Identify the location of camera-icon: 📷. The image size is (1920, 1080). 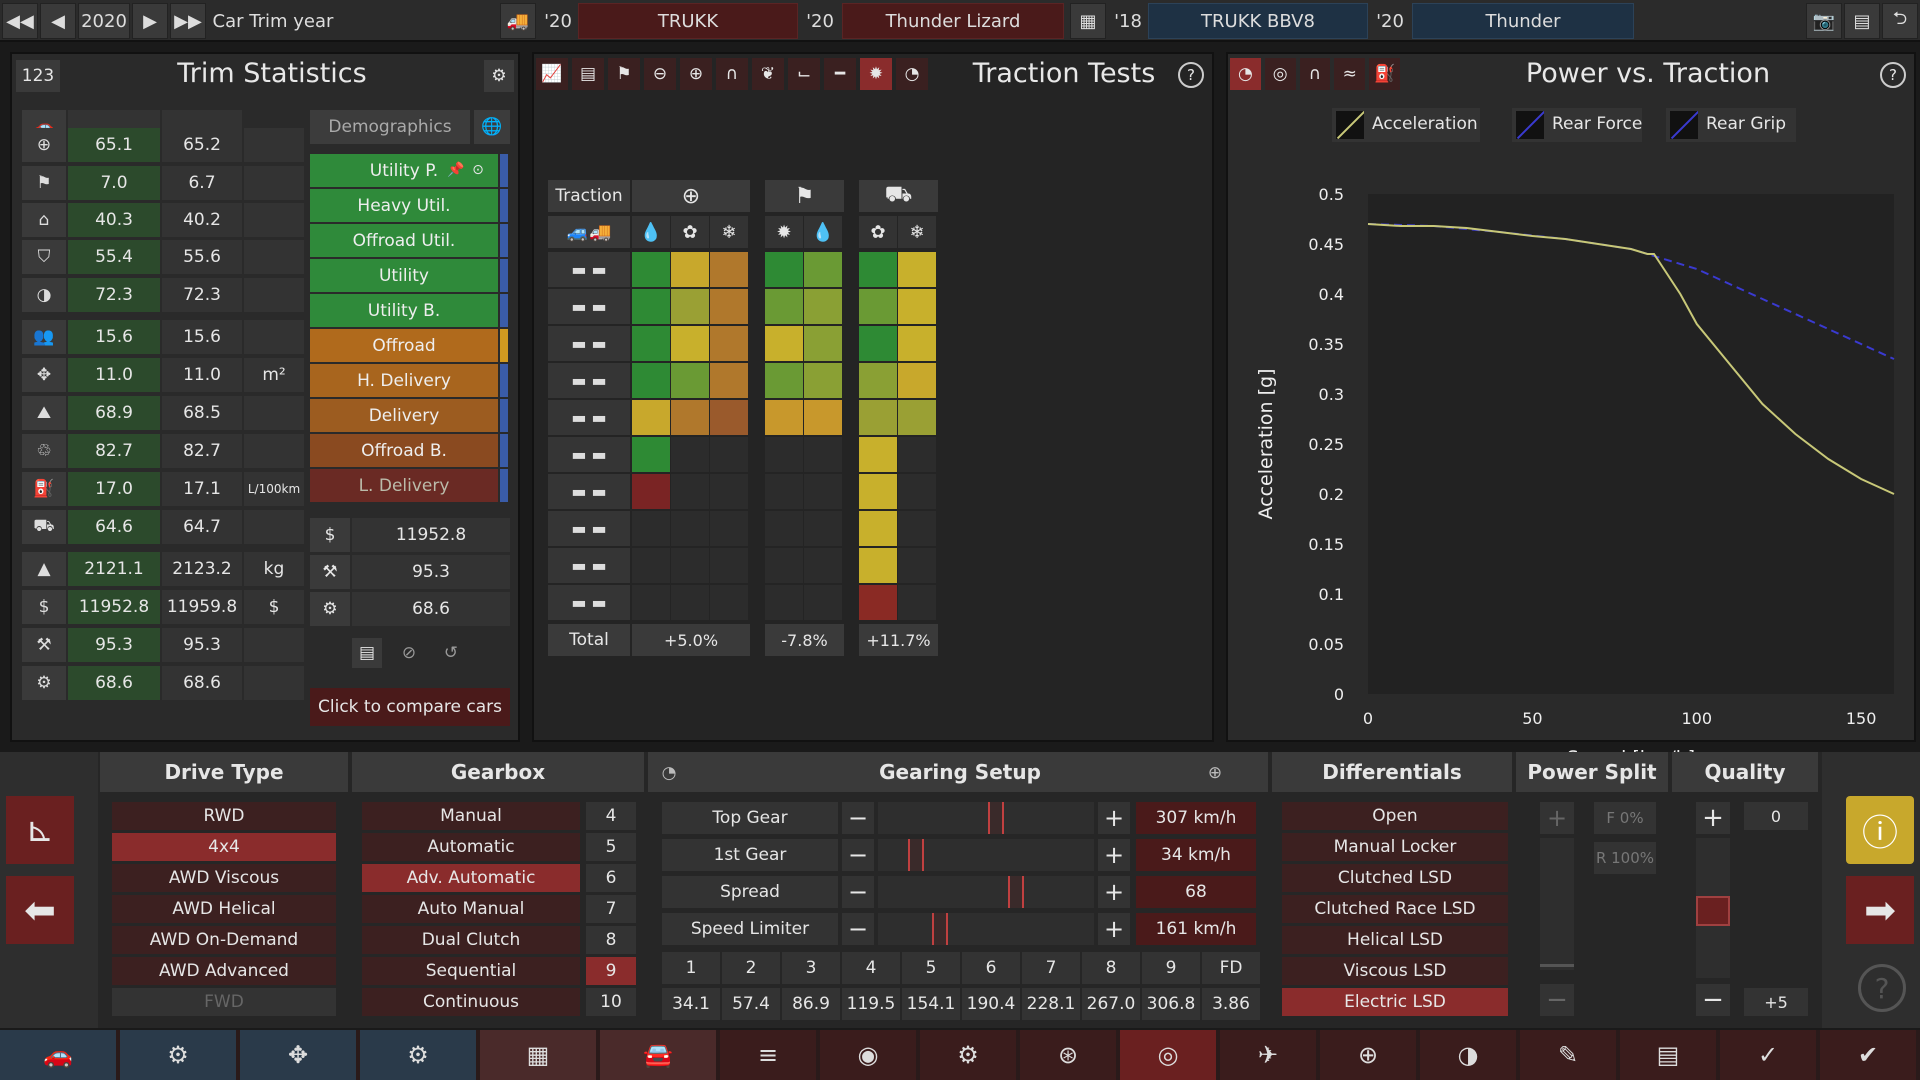
(1824, 21).